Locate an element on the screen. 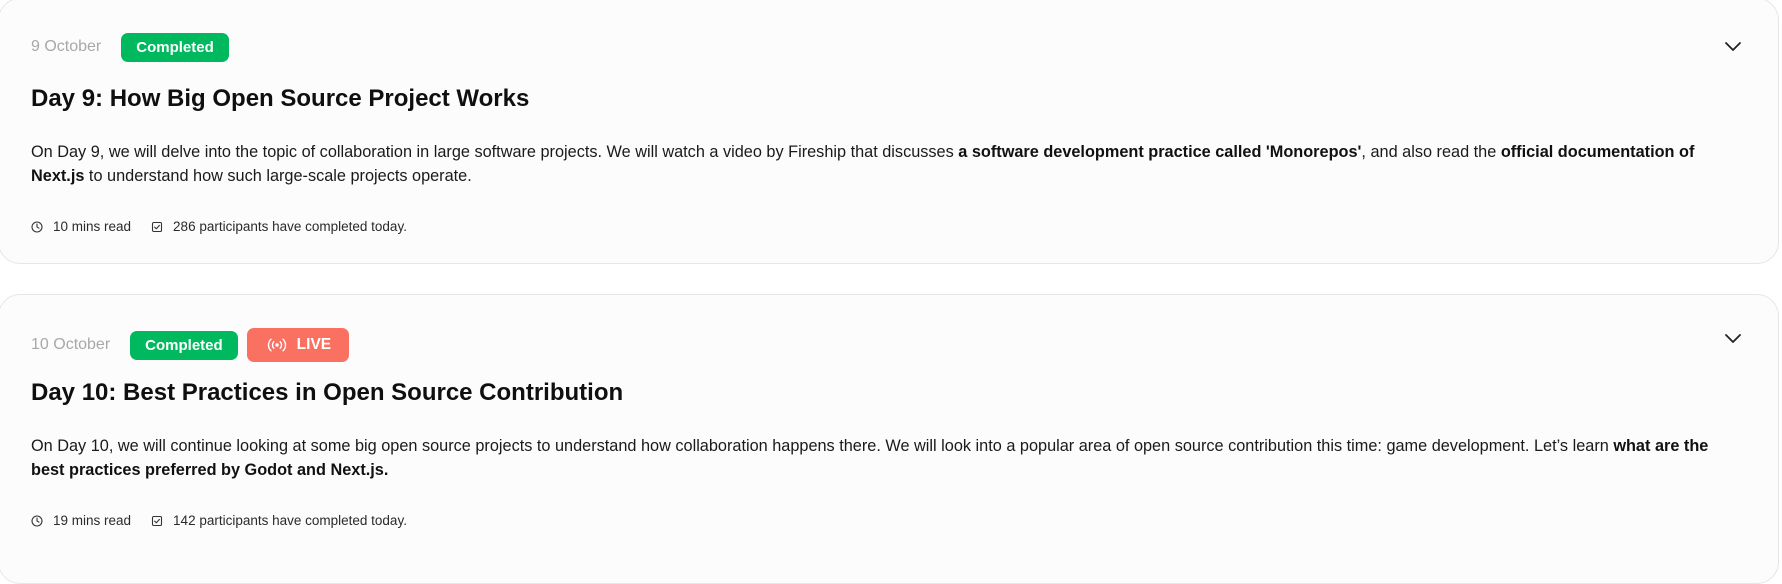 Image resolution: width=1782 pixels, height=584 pixels. participants-count: 286 participants have completed today. is located at coordinates (279, 226).